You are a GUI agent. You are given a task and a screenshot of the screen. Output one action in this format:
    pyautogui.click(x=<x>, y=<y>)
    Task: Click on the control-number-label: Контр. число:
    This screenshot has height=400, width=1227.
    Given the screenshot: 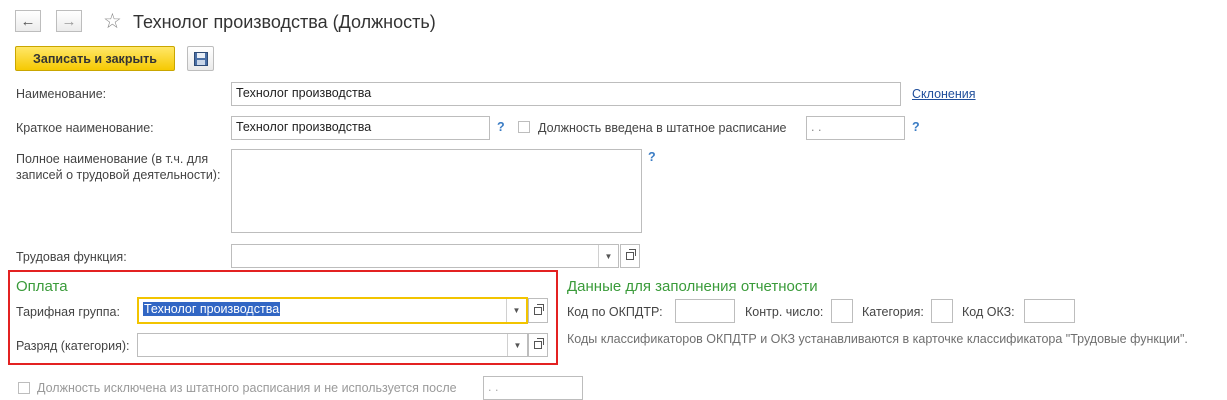 What is the action you would take?
    pyautogui.click(x=784, y=312)
    